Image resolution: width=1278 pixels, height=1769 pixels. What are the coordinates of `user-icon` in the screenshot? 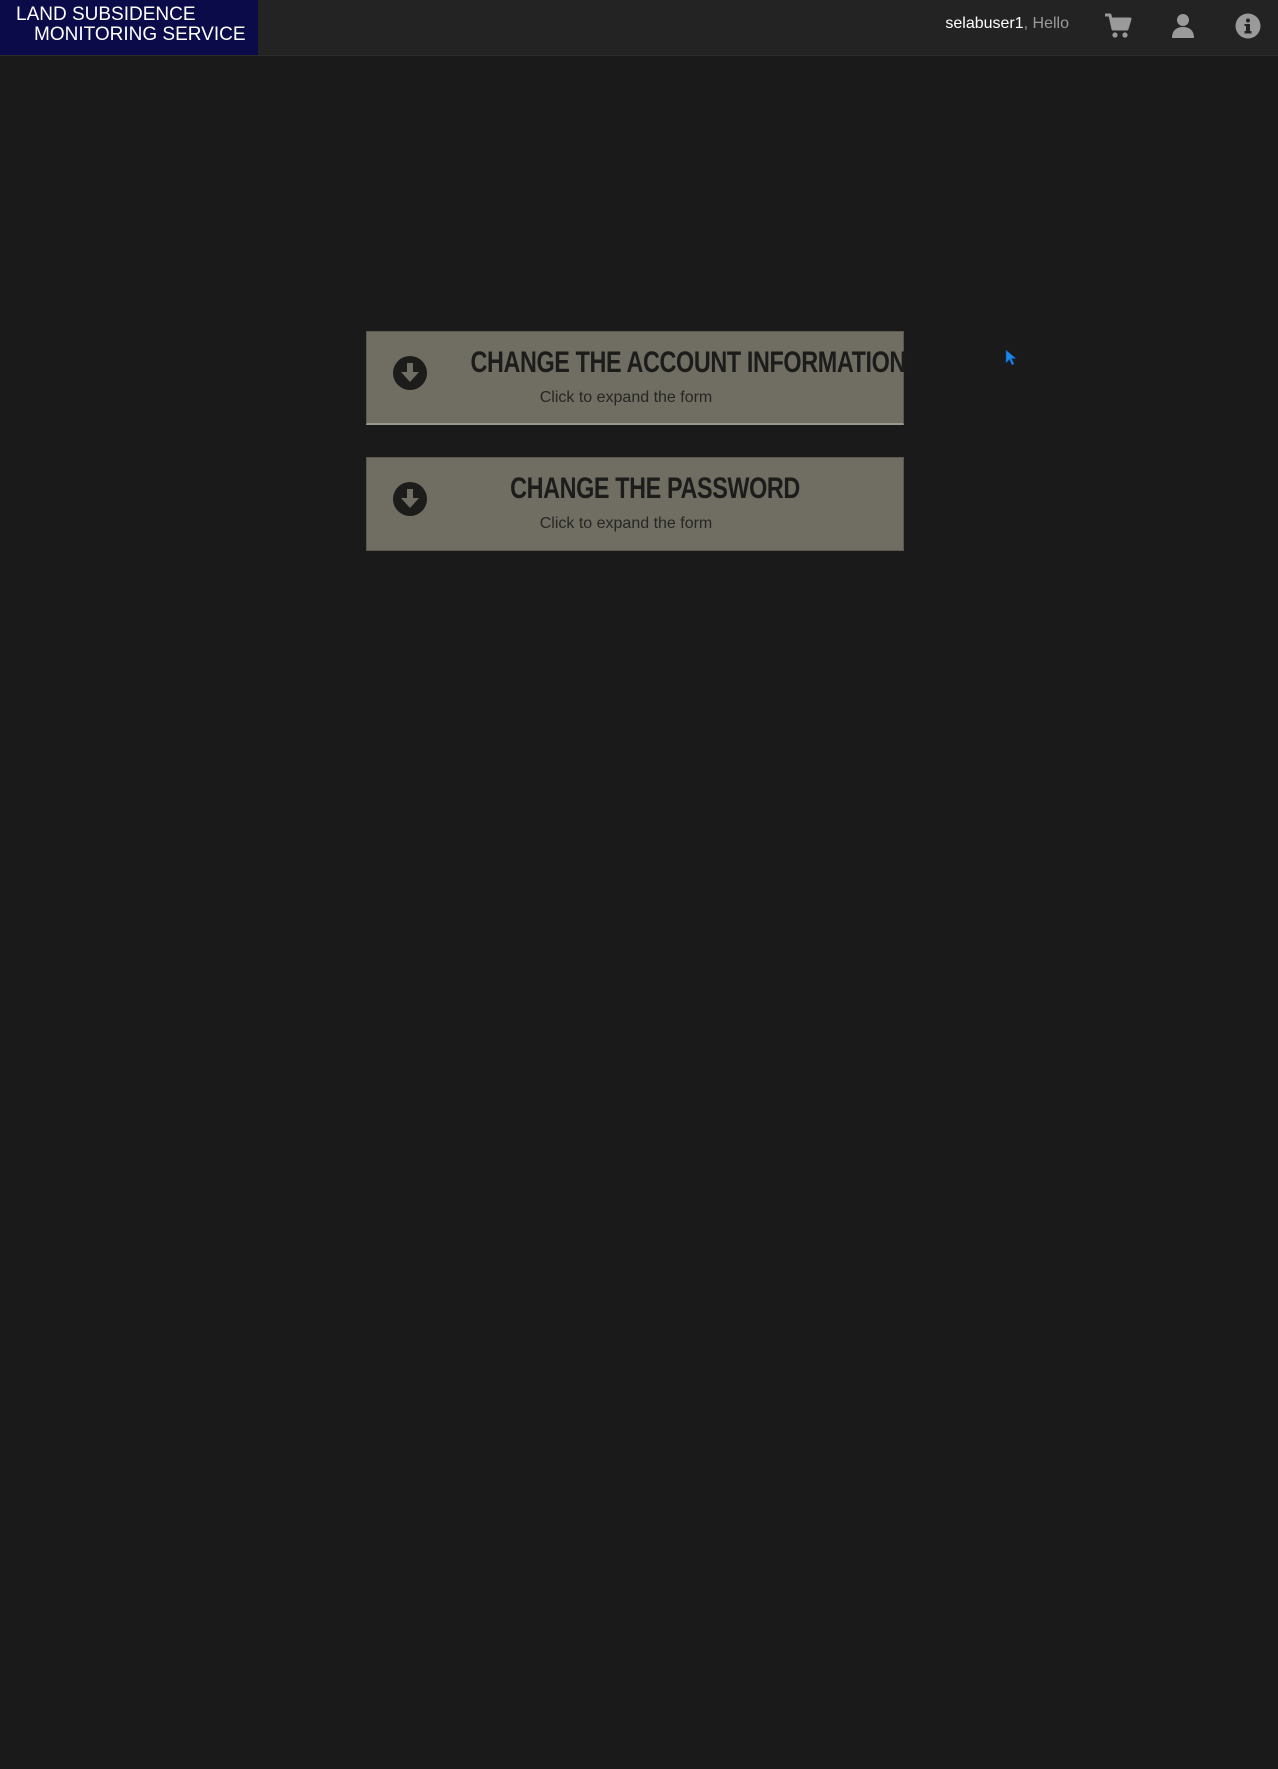 It's located at (1183, 26).